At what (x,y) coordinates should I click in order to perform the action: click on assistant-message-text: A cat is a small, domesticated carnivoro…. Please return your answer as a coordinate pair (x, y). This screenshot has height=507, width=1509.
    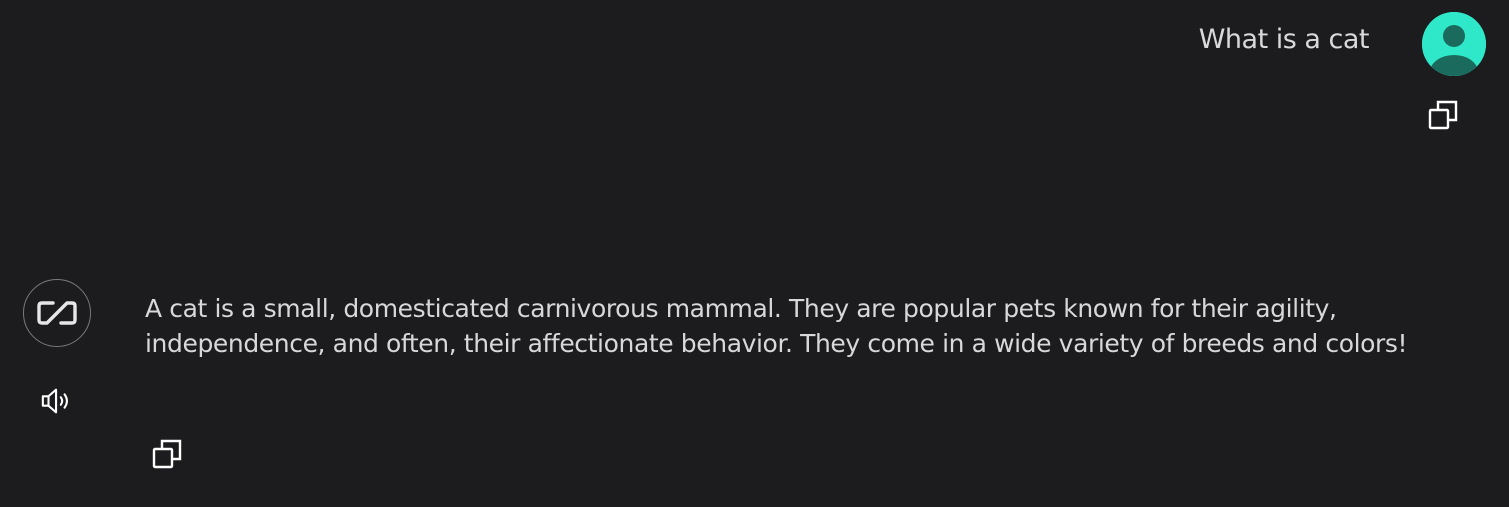
    Looking at the image, I should click on (776, 326).